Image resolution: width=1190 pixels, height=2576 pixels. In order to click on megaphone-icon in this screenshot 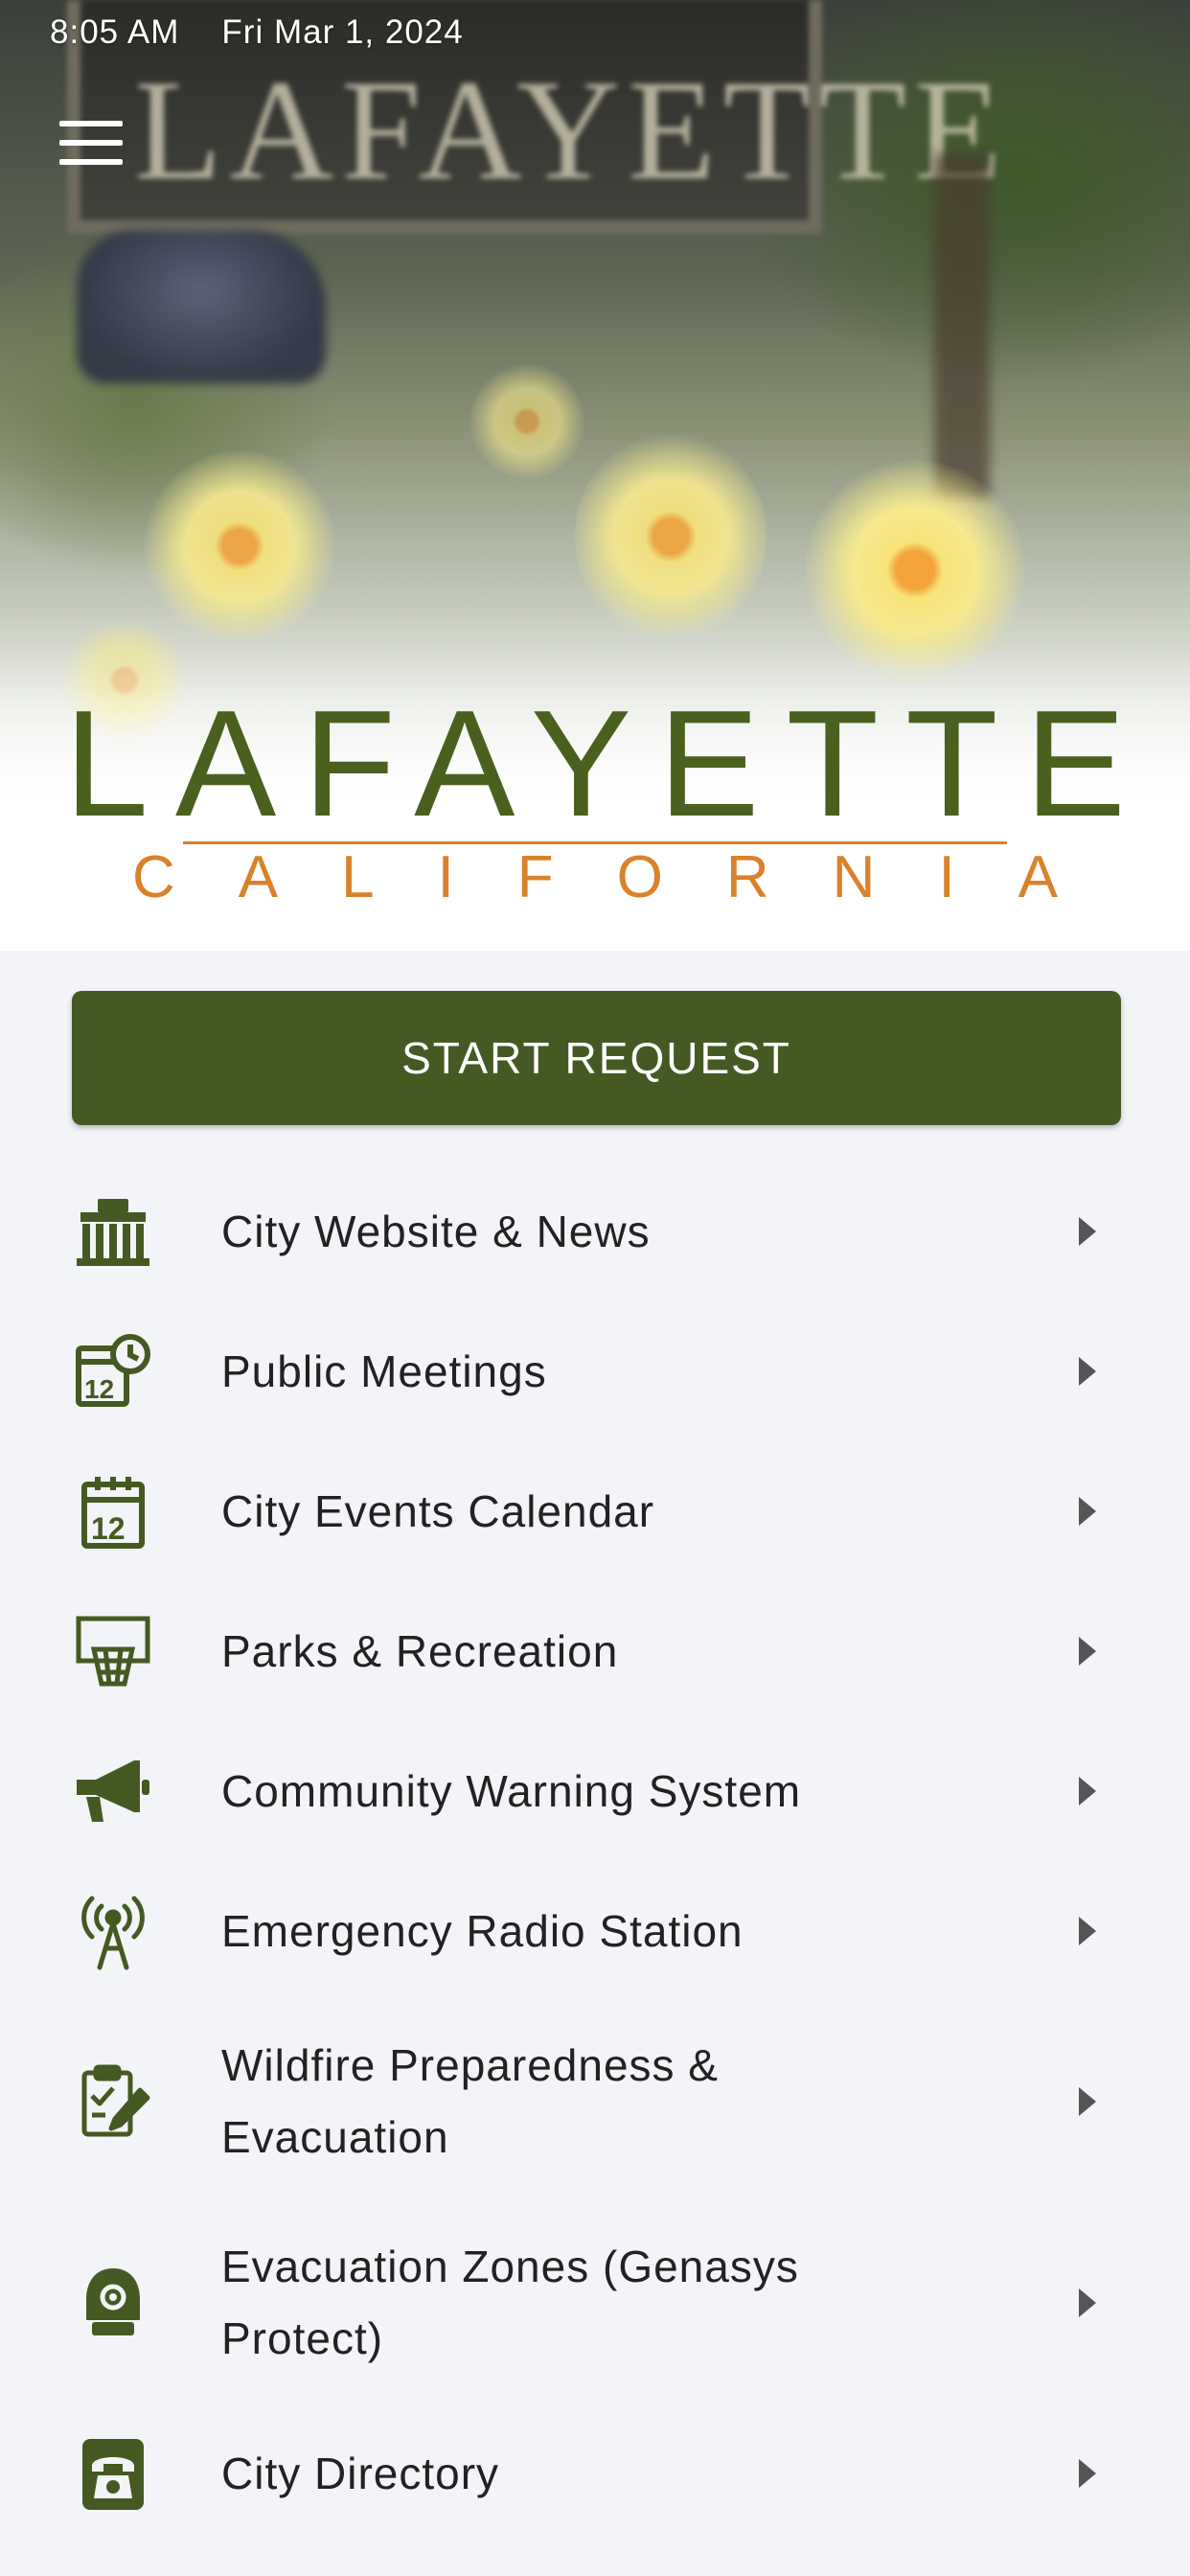, I will do `click(113, 1791)`.